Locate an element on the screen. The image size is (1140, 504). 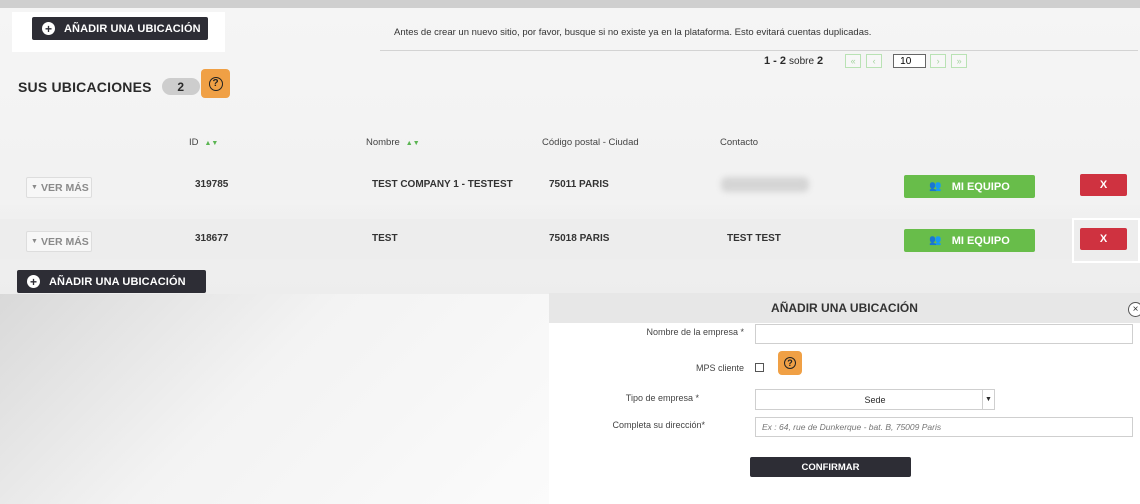
next-page-button: › is located at coordinates (938, 61).